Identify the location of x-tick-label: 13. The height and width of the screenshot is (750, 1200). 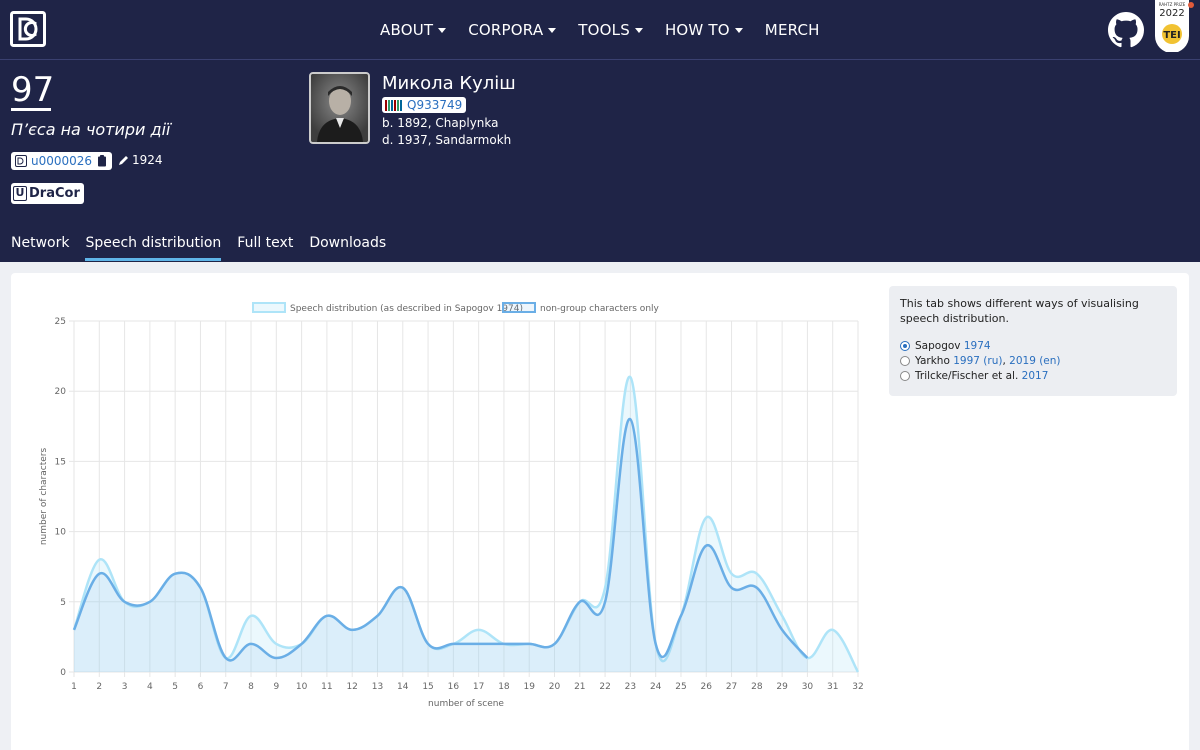
(377, 687).